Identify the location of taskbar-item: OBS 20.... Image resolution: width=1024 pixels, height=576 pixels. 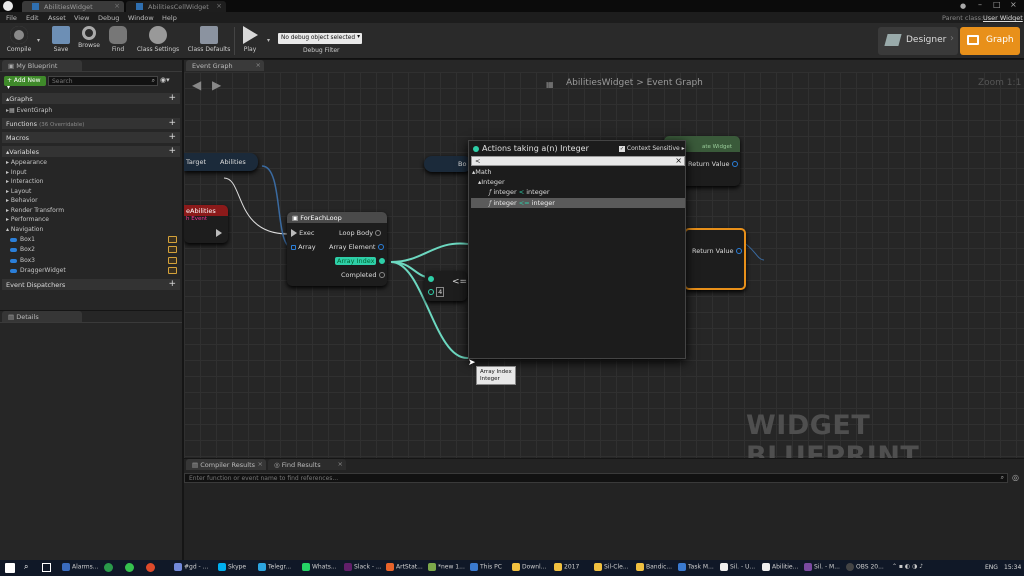
(865, 567).